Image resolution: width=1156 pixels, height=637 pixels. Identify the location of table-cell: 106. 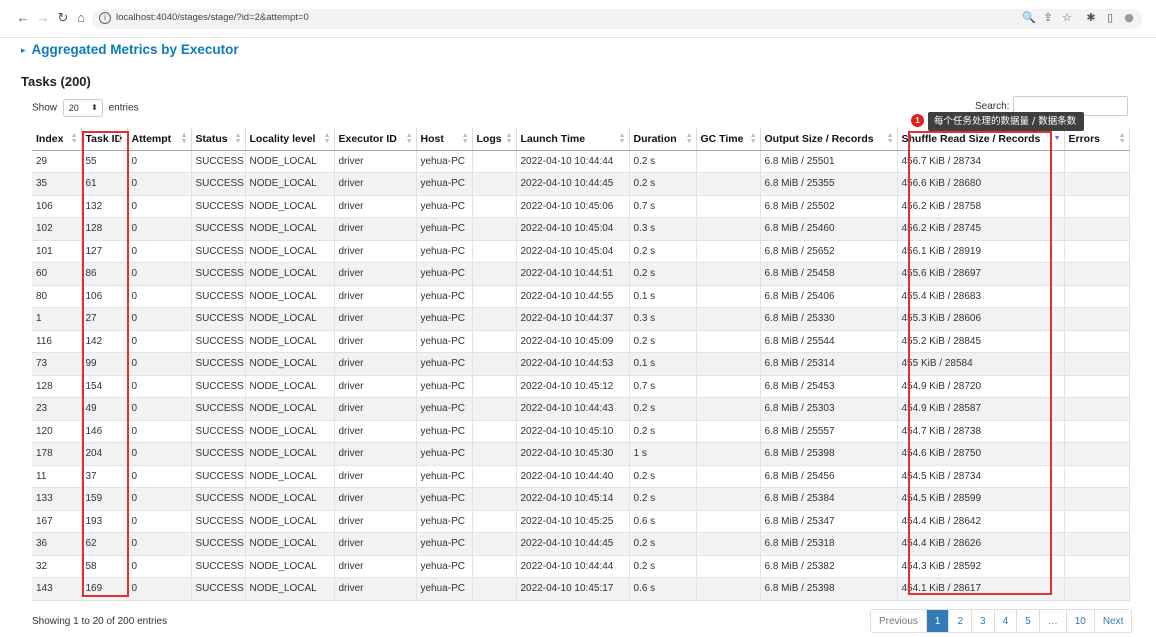
(57, 206).